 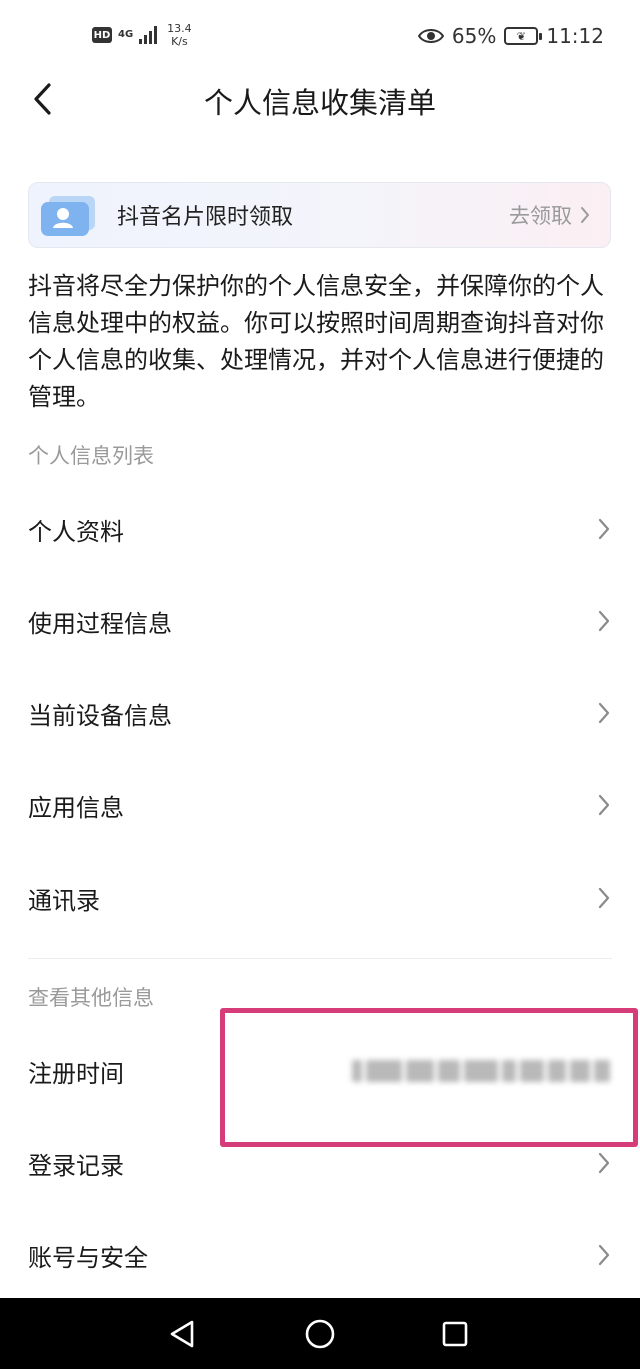 What do you see at coordinates (319, 103) in the screenshot?
I see `page-title: 个人信息收集清单` at bounding box center [319, 103].